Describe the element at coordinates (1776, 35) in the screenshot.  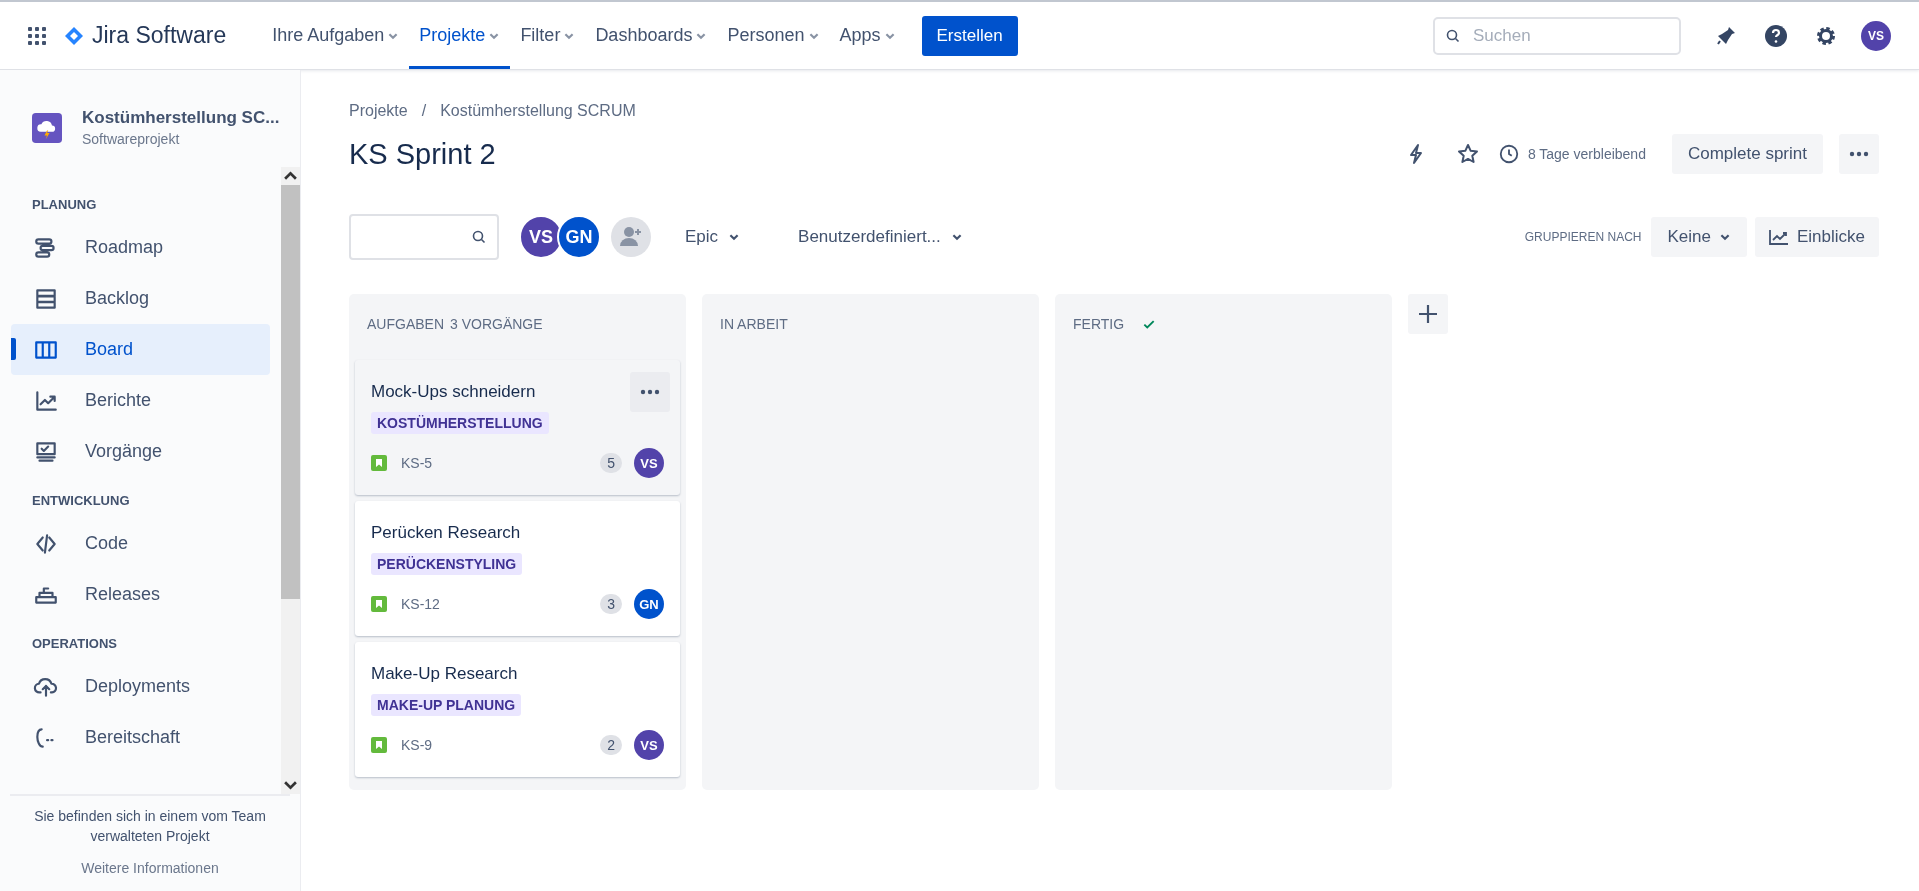
I see `help-icon` at that location.